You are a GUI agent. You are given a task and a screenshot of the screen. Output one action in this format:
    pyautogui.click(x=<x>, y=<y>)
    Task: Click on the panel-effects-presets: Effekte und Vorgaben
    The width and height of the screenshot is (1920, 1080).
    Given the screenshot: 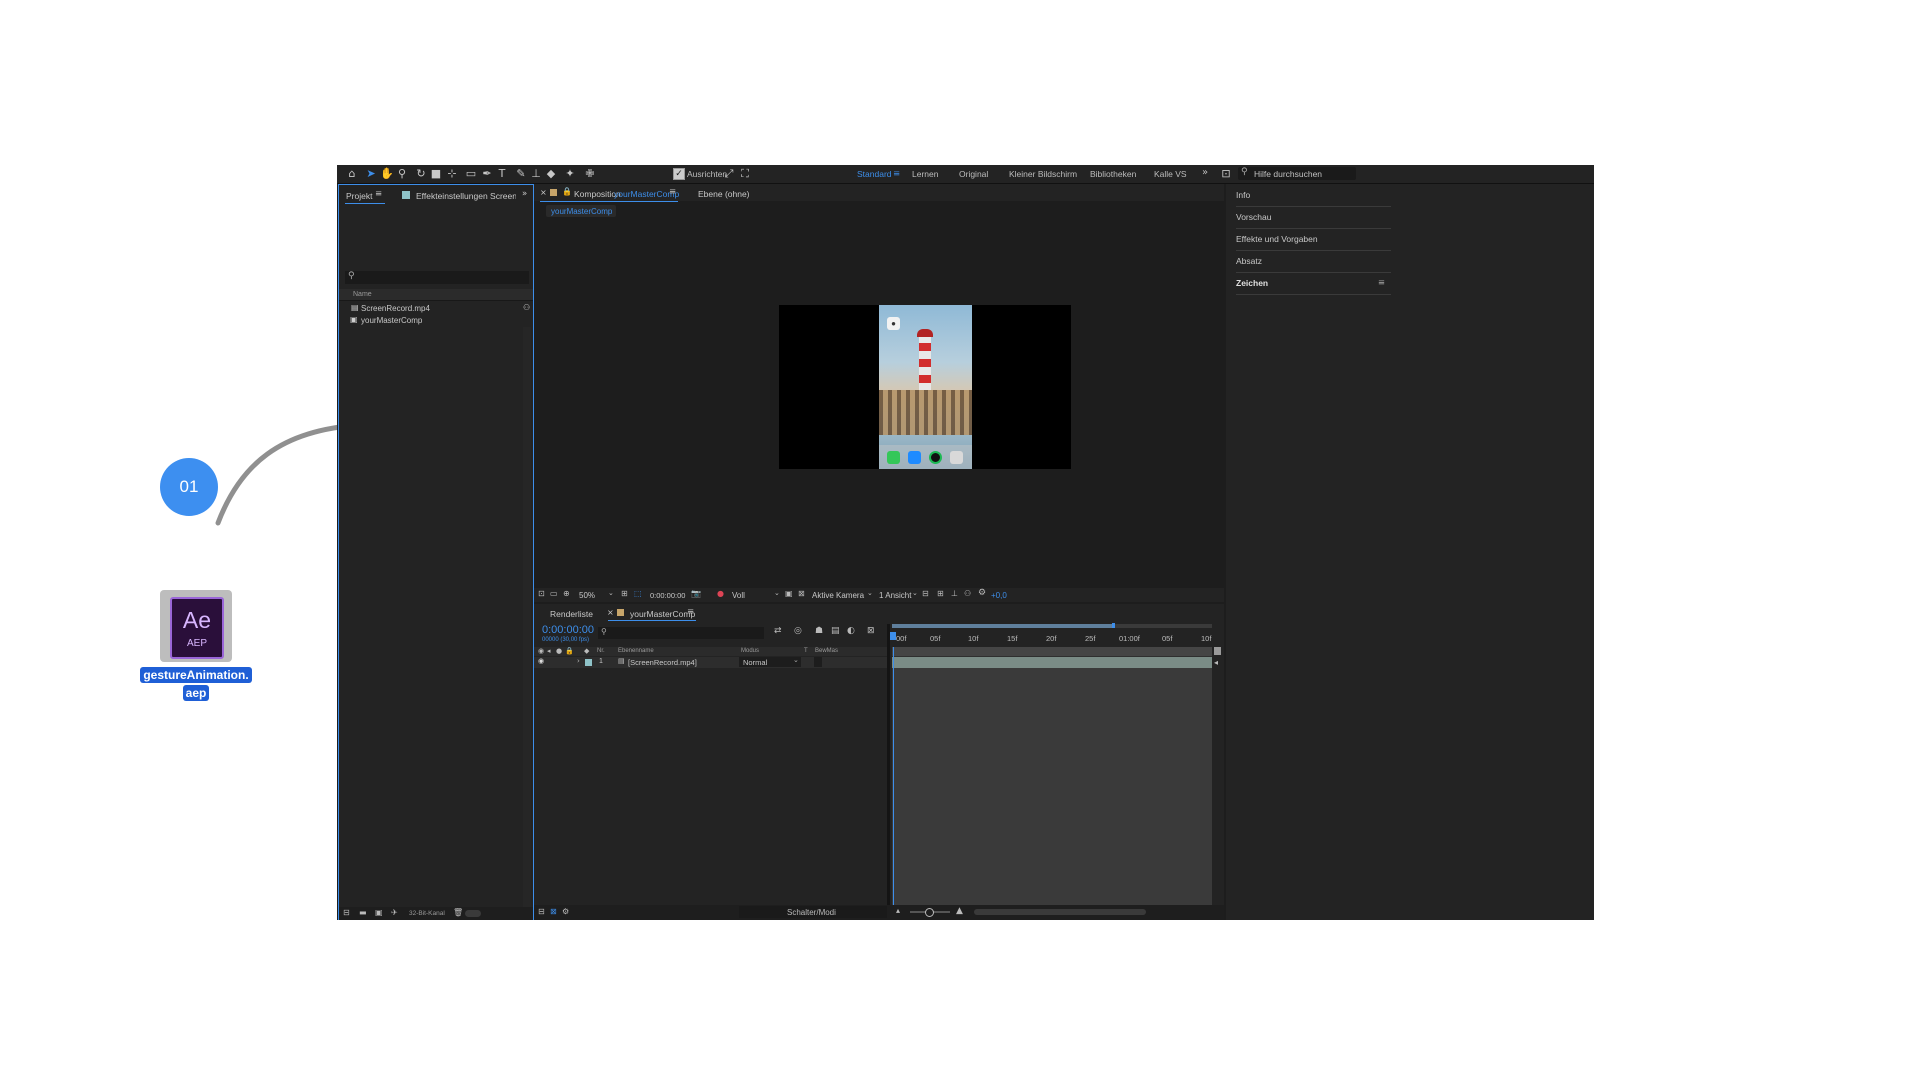 What is the action you would take?
    pyautogui.click(x=1313, y=239)
    